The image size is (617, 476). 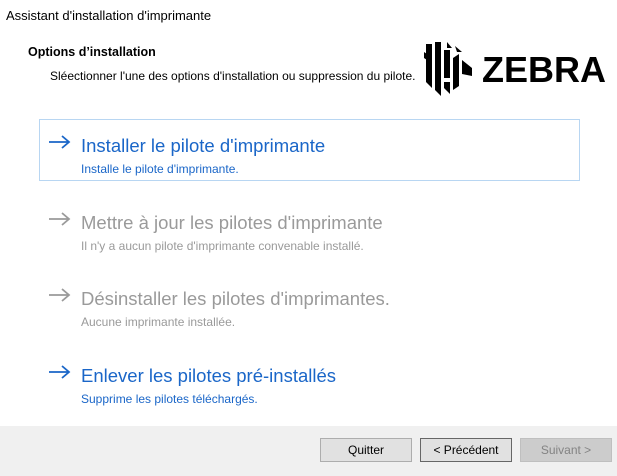 What do you see at coordinates (160, 169) in the screenshot?
I see `option-description: Installe le pilote d'imprimante.` at bounding box center [160, 169].